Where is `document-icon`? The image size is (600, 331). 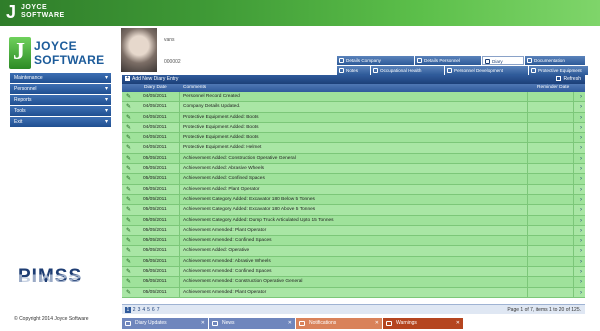 document-icon is located at coordinates (449, 70).